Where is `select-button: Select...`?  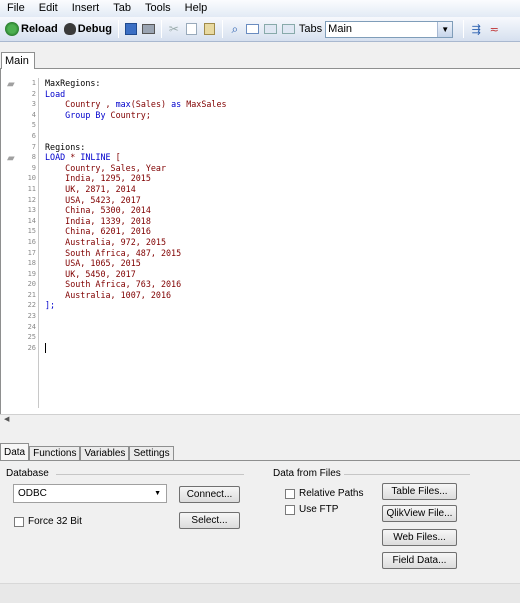 select-button: Select... is located at coordinates (209, 520).